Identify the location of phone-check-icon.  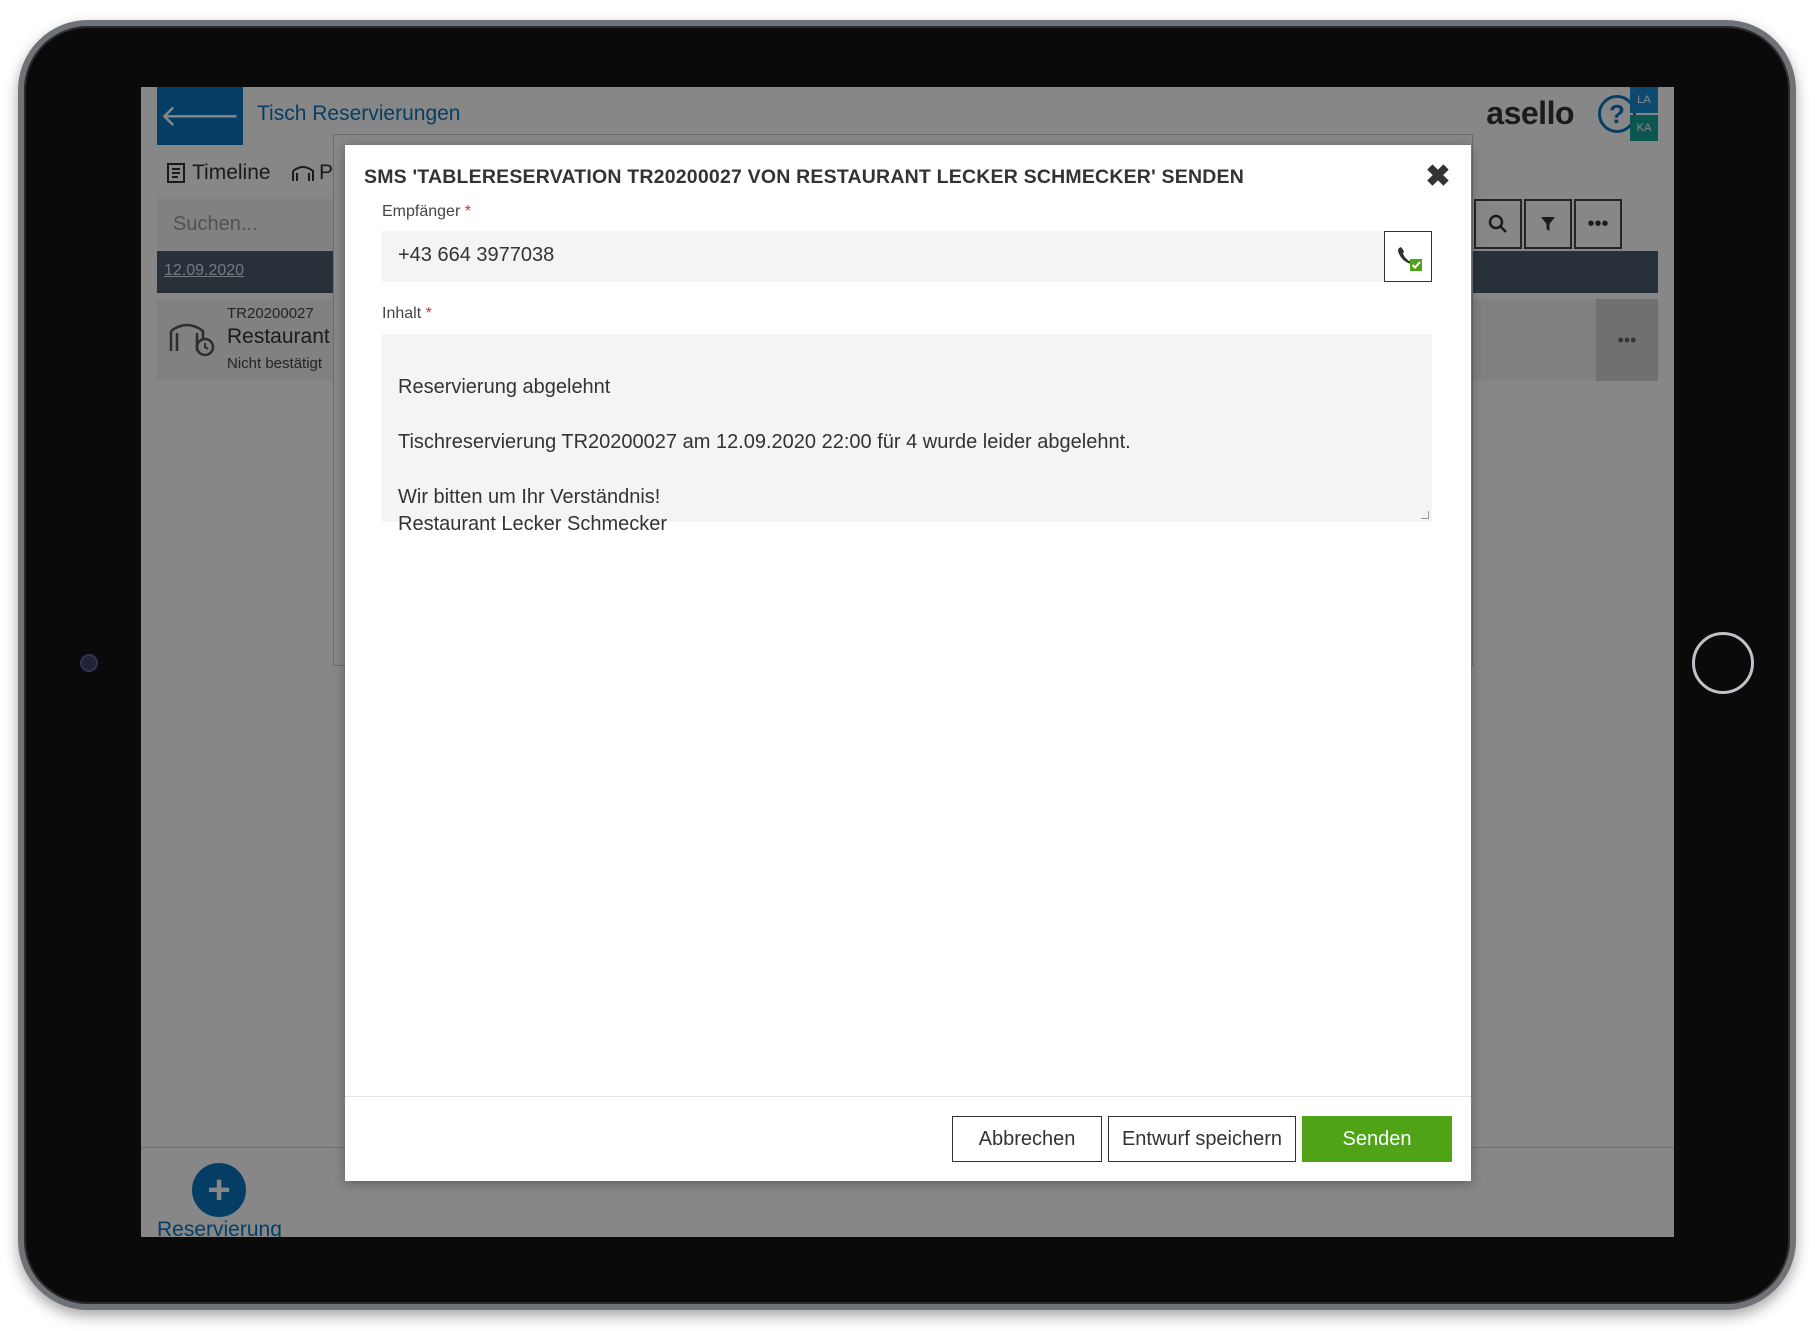
(1410, 258).